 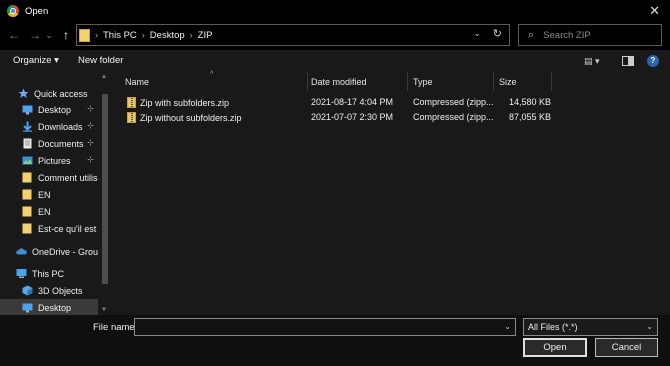 What do you see at coordinates (105, 189) in the screenshot?
I see `scrollbar-thumb` at bounding box center [105, 189].